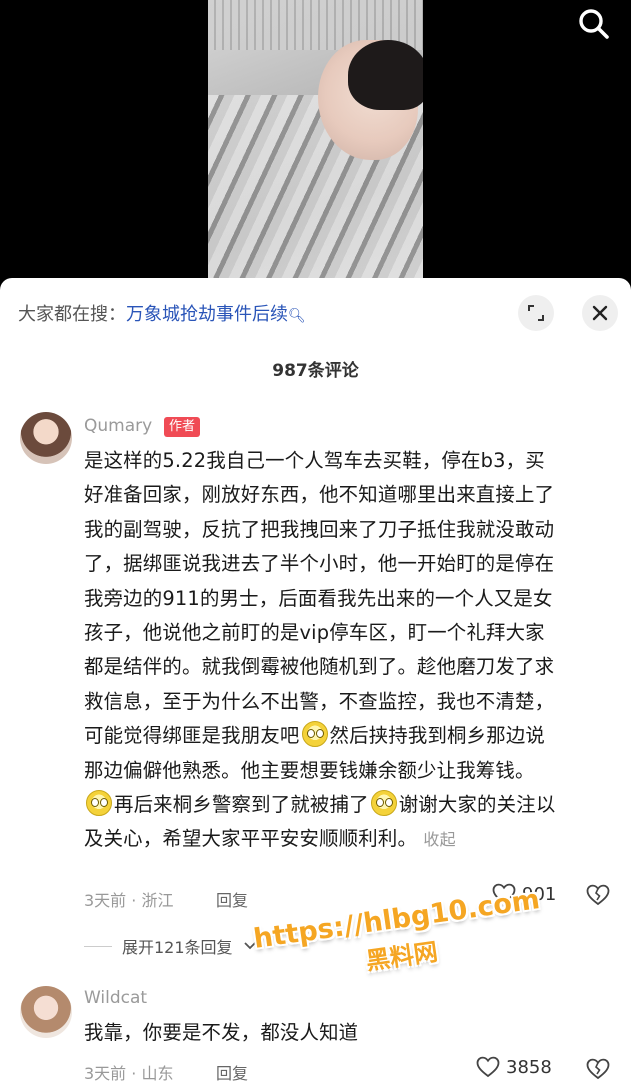 The image size is (631, 1088). I want to click on comment-username: Qumary, so click(118, 426).